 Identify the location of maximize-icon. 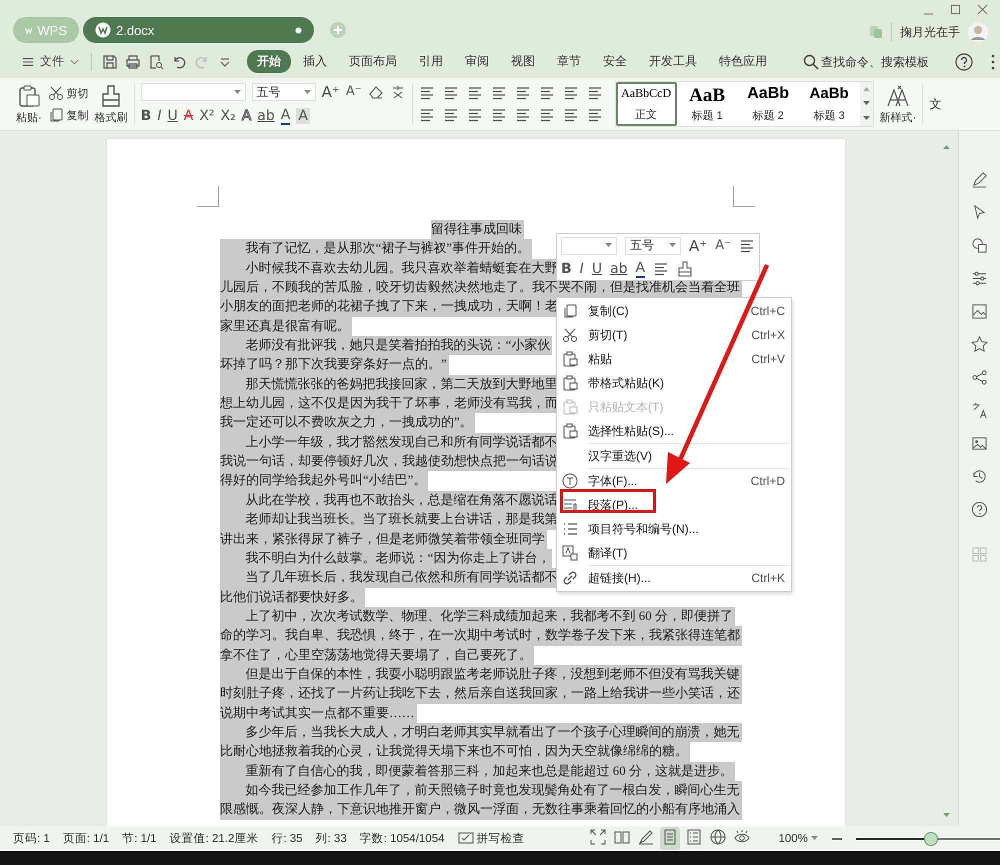
(955, 9).